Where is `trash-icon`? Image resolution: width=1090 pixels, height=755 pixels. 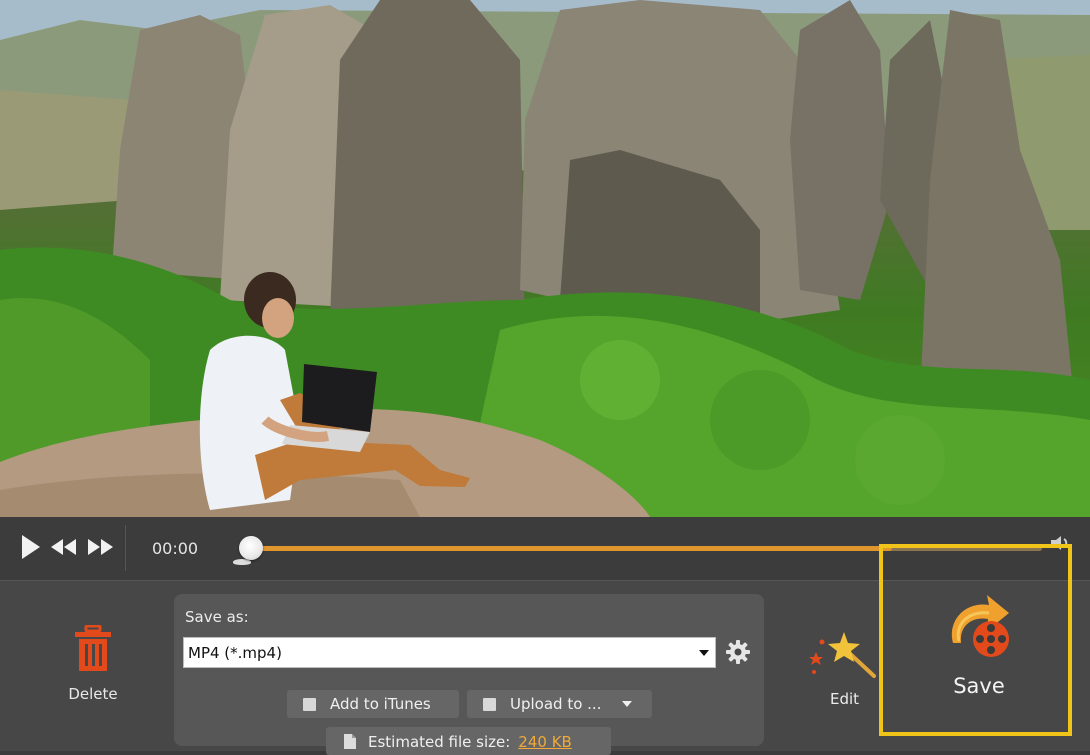 trash-icon is located at coordinates (93, 650).